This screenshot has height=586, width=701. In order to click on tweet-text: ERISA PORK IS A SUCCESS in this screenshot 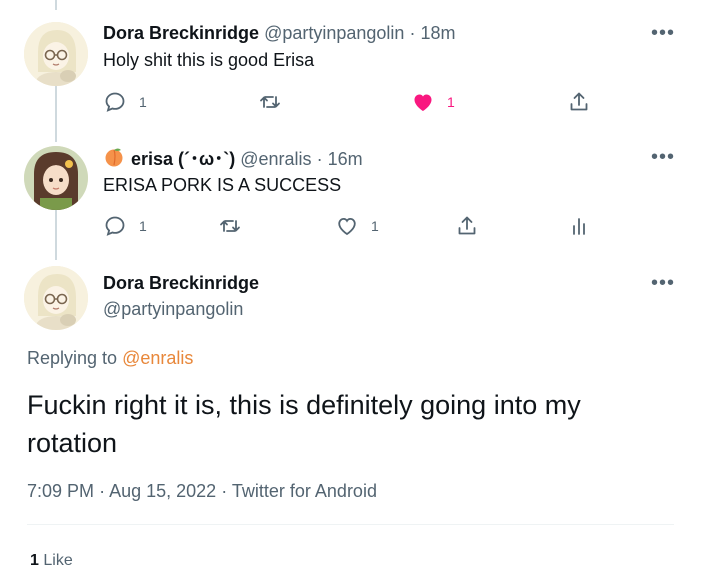, I will do `click(222, 185)`.